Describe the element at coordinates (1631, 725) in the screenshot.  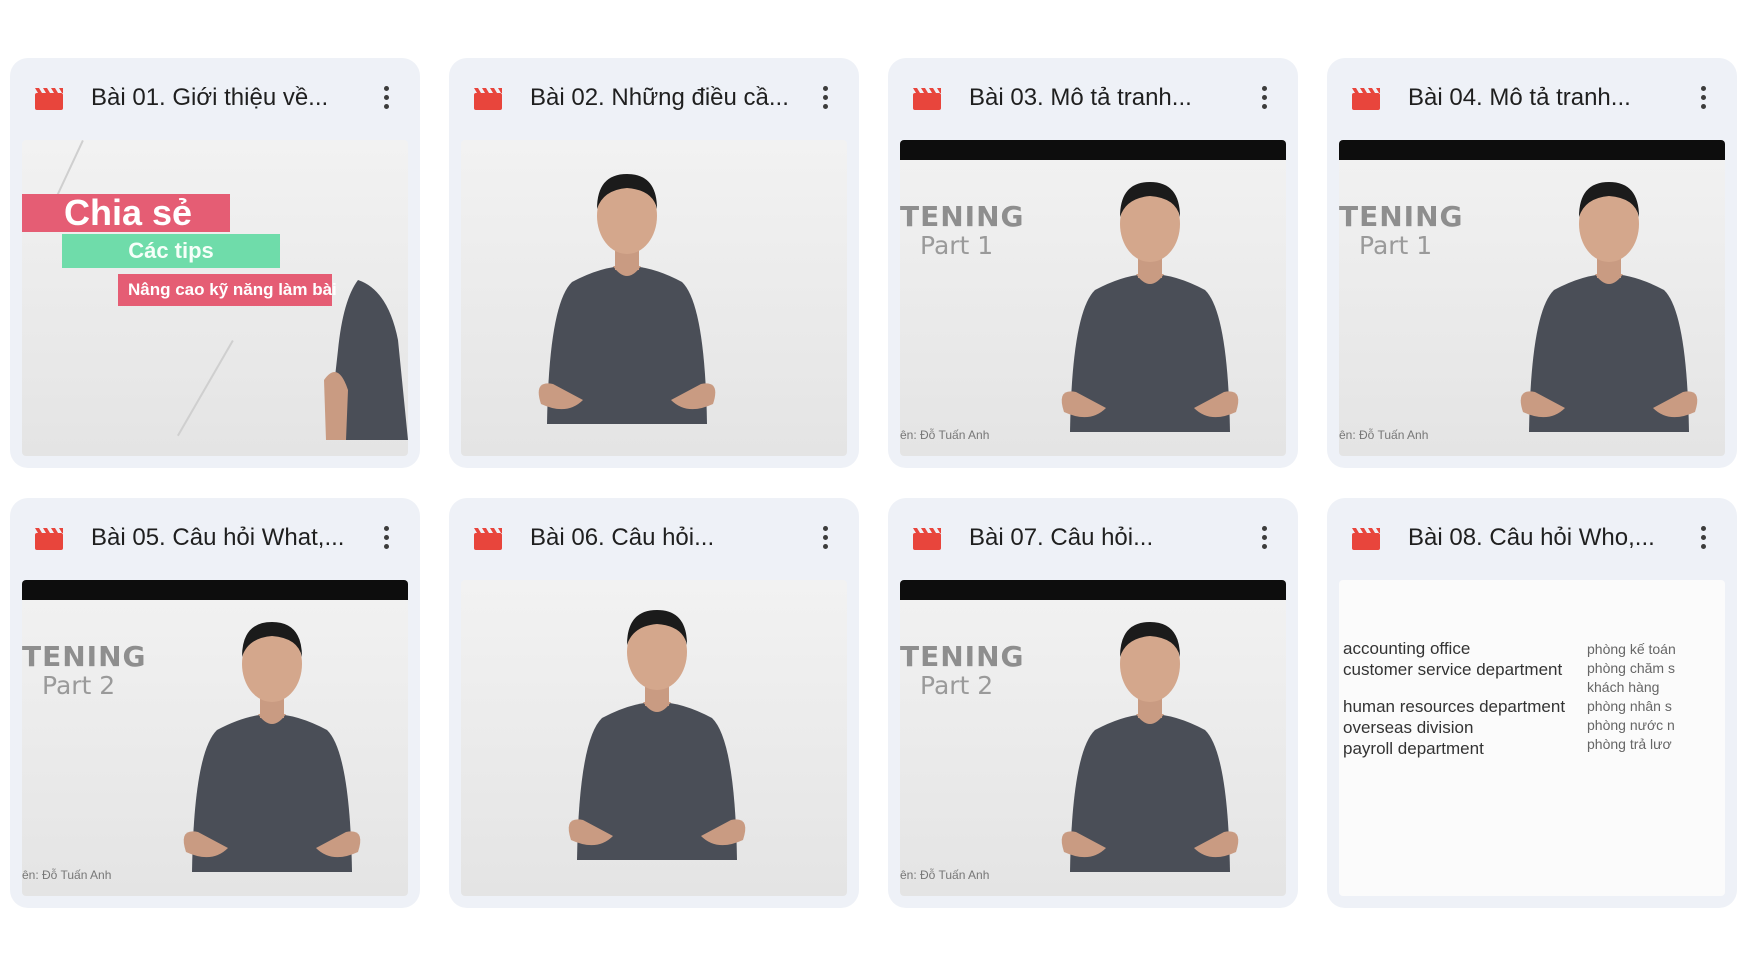
I see `vocab-item: phòng nước n` at that location.